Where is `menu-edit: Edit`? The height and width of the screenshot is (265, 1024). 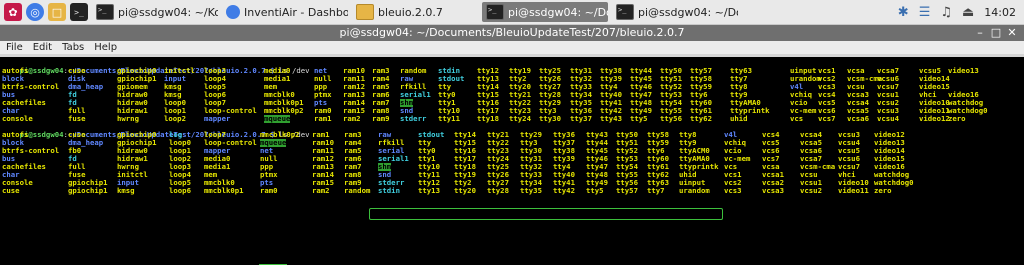
menu-edit: Edit is located at coordinates (42, 47).